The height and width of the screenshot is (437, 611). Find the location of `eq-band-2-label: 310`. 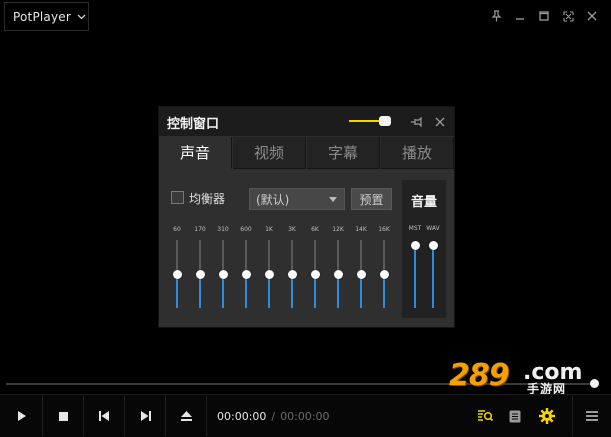

eq-band-2-label: 310 is located at coordinates (223, 229).